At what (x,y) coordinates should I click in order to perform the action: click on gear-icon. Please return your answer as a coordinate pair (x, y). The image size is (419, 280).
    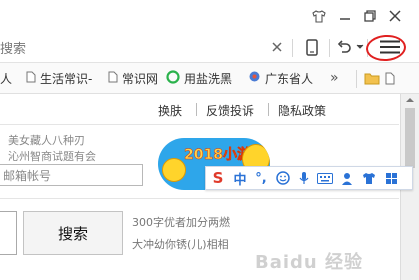
    Looking at the image, I should click on (254, 78).